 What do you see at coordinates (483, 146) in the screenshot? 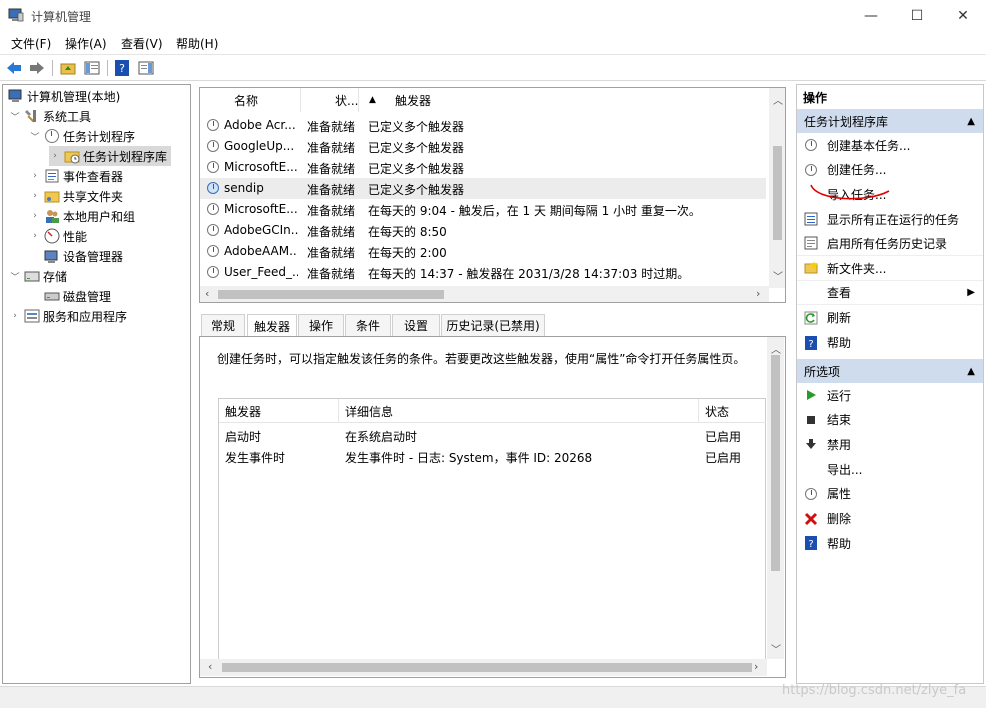
I see `table-row: GoogleUp... 准备就绪 已定义多个触发器` at bounding box center [483, 146].